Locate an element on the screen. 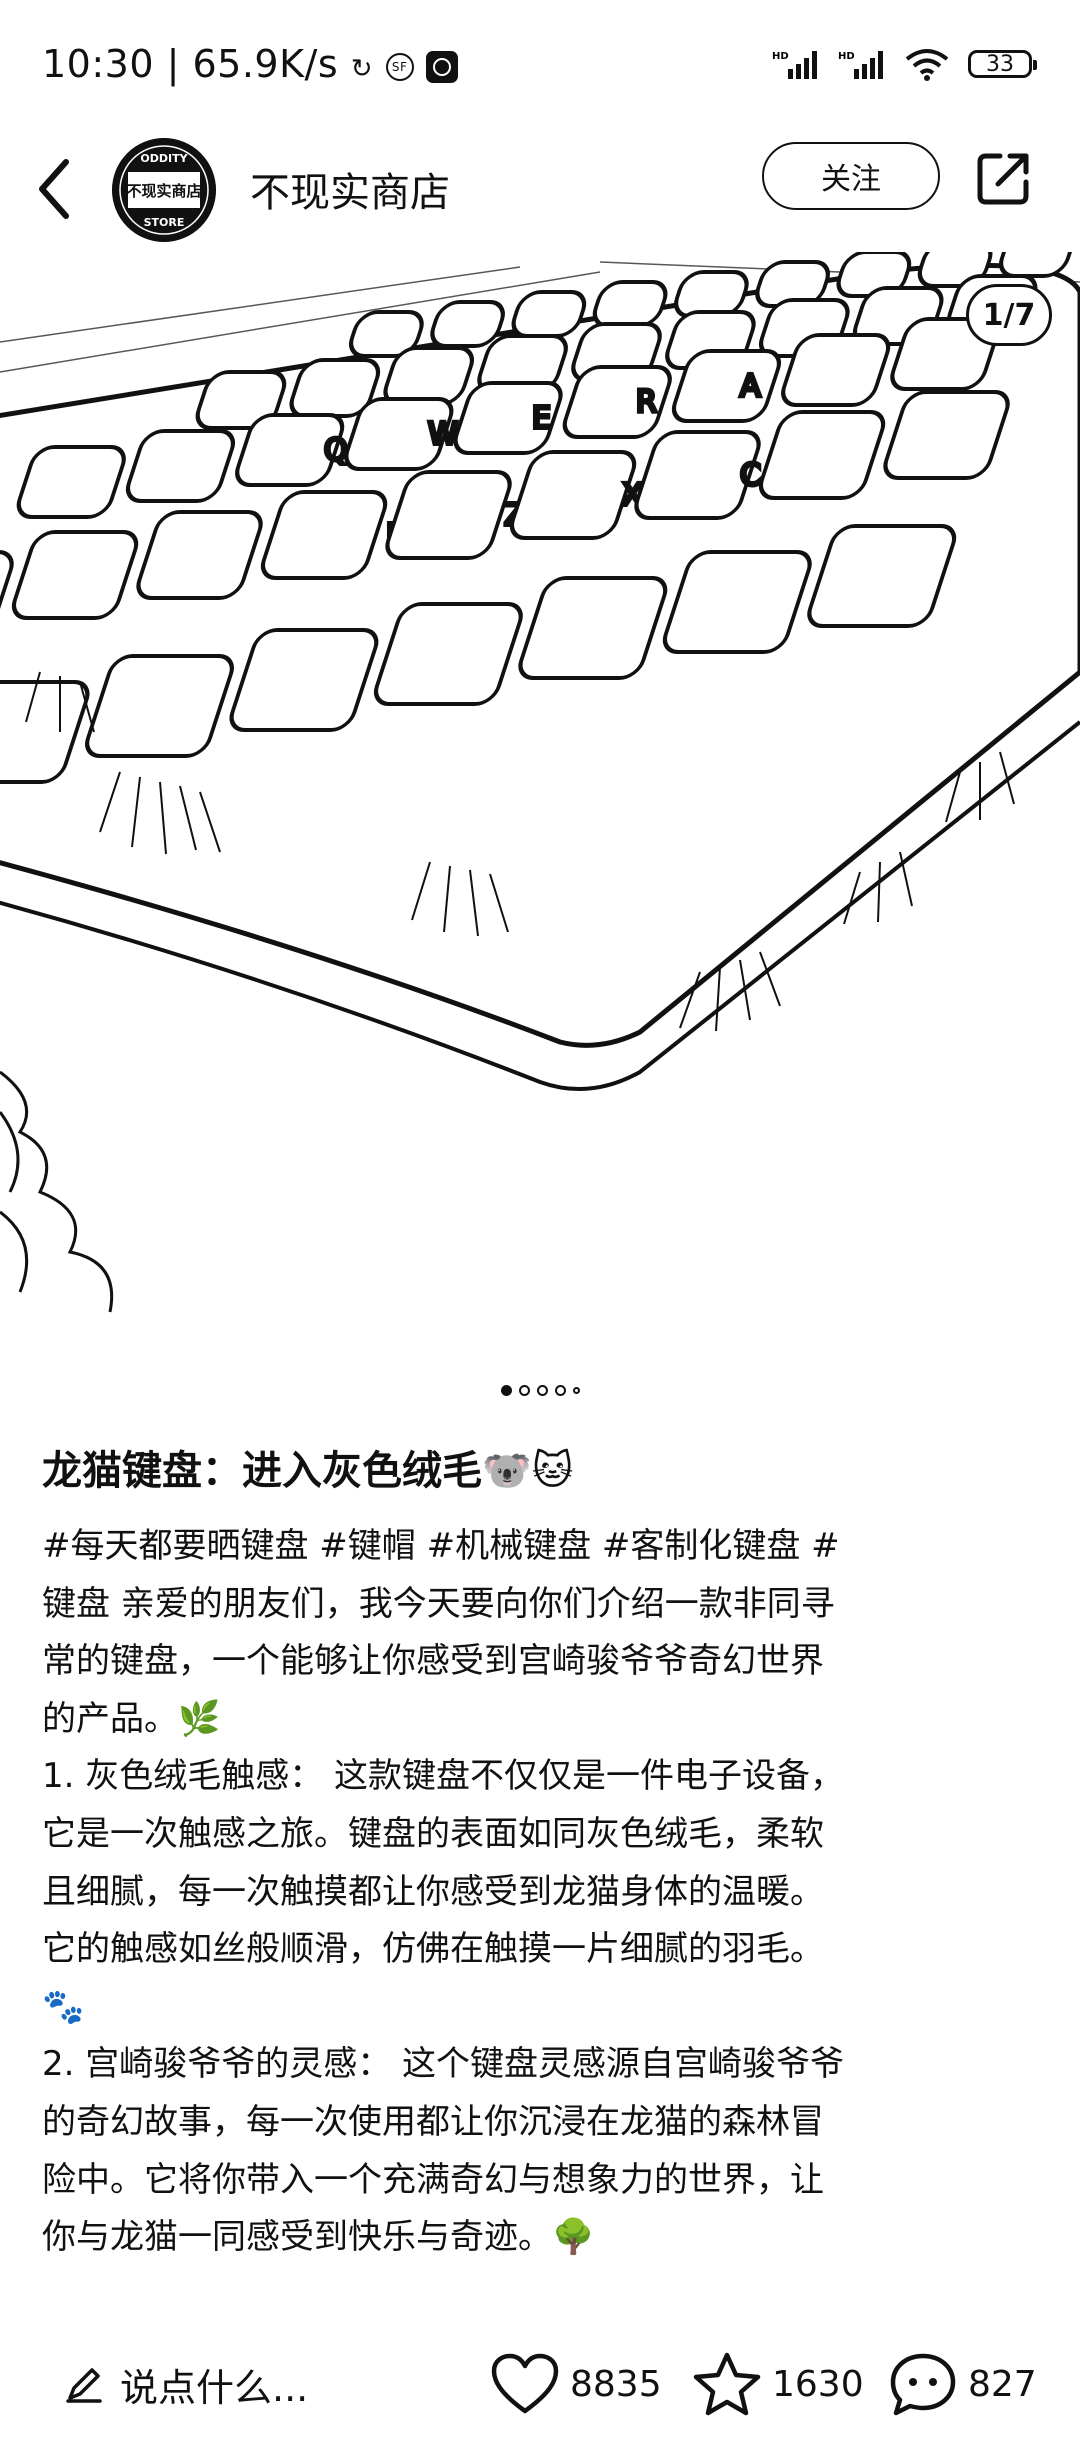 Image resolution: width=1080 pixels, height=2460 pixels. post-title: 龙猫键盘：进入灰色绒毛🐨🐱 is located at coordinates (308, 1471).